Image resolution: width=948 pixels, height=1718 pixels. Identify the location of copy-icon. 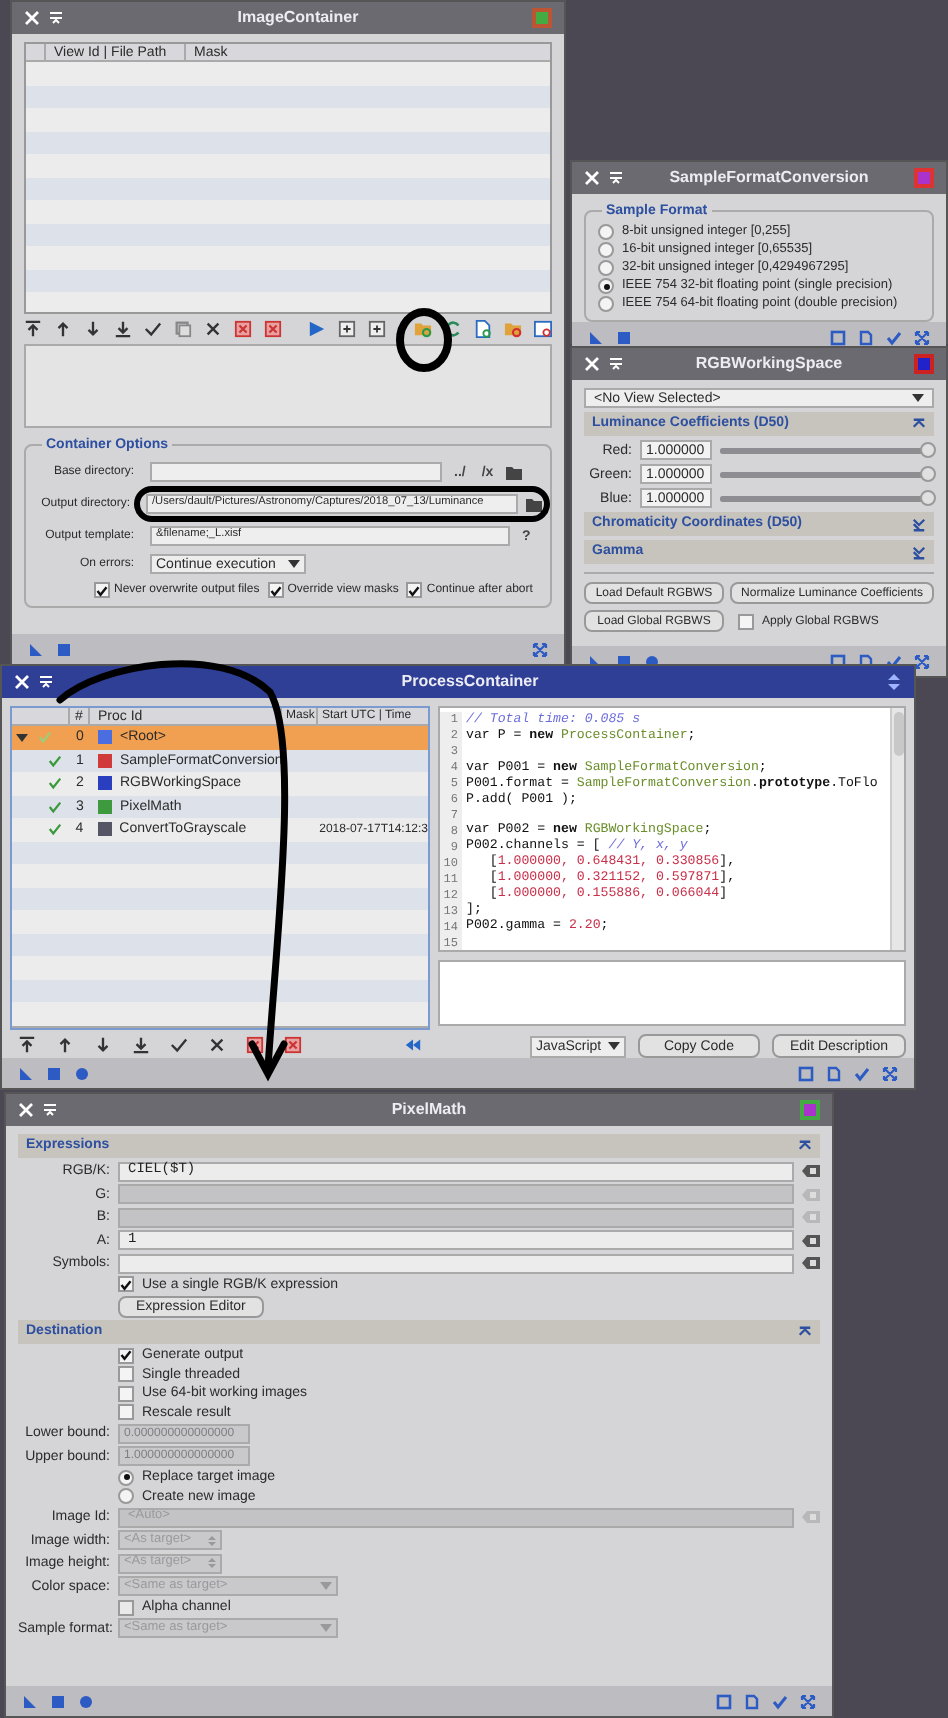
(182, 329).